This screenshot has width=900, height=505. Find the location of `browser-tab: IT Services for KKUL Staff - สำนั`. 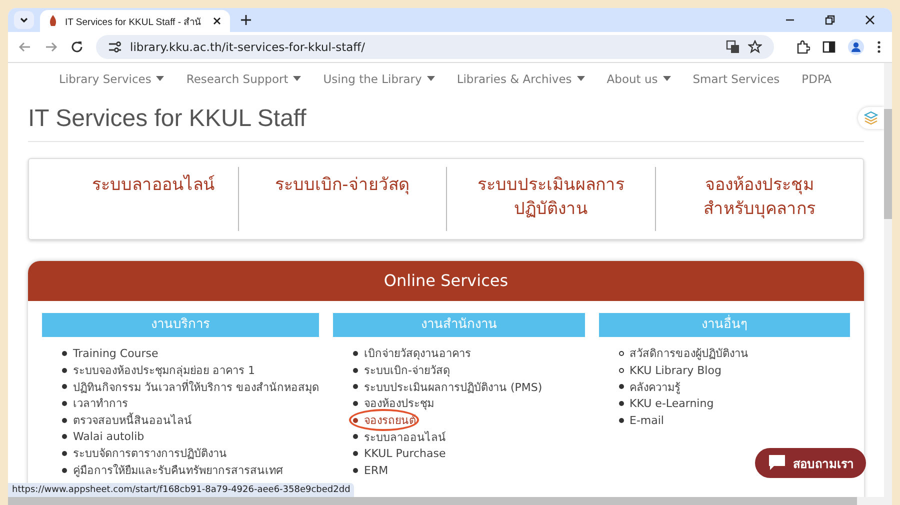

browser-tab: IT Services for KKUL Staff - สำนั is located at coordinates (135, 21).